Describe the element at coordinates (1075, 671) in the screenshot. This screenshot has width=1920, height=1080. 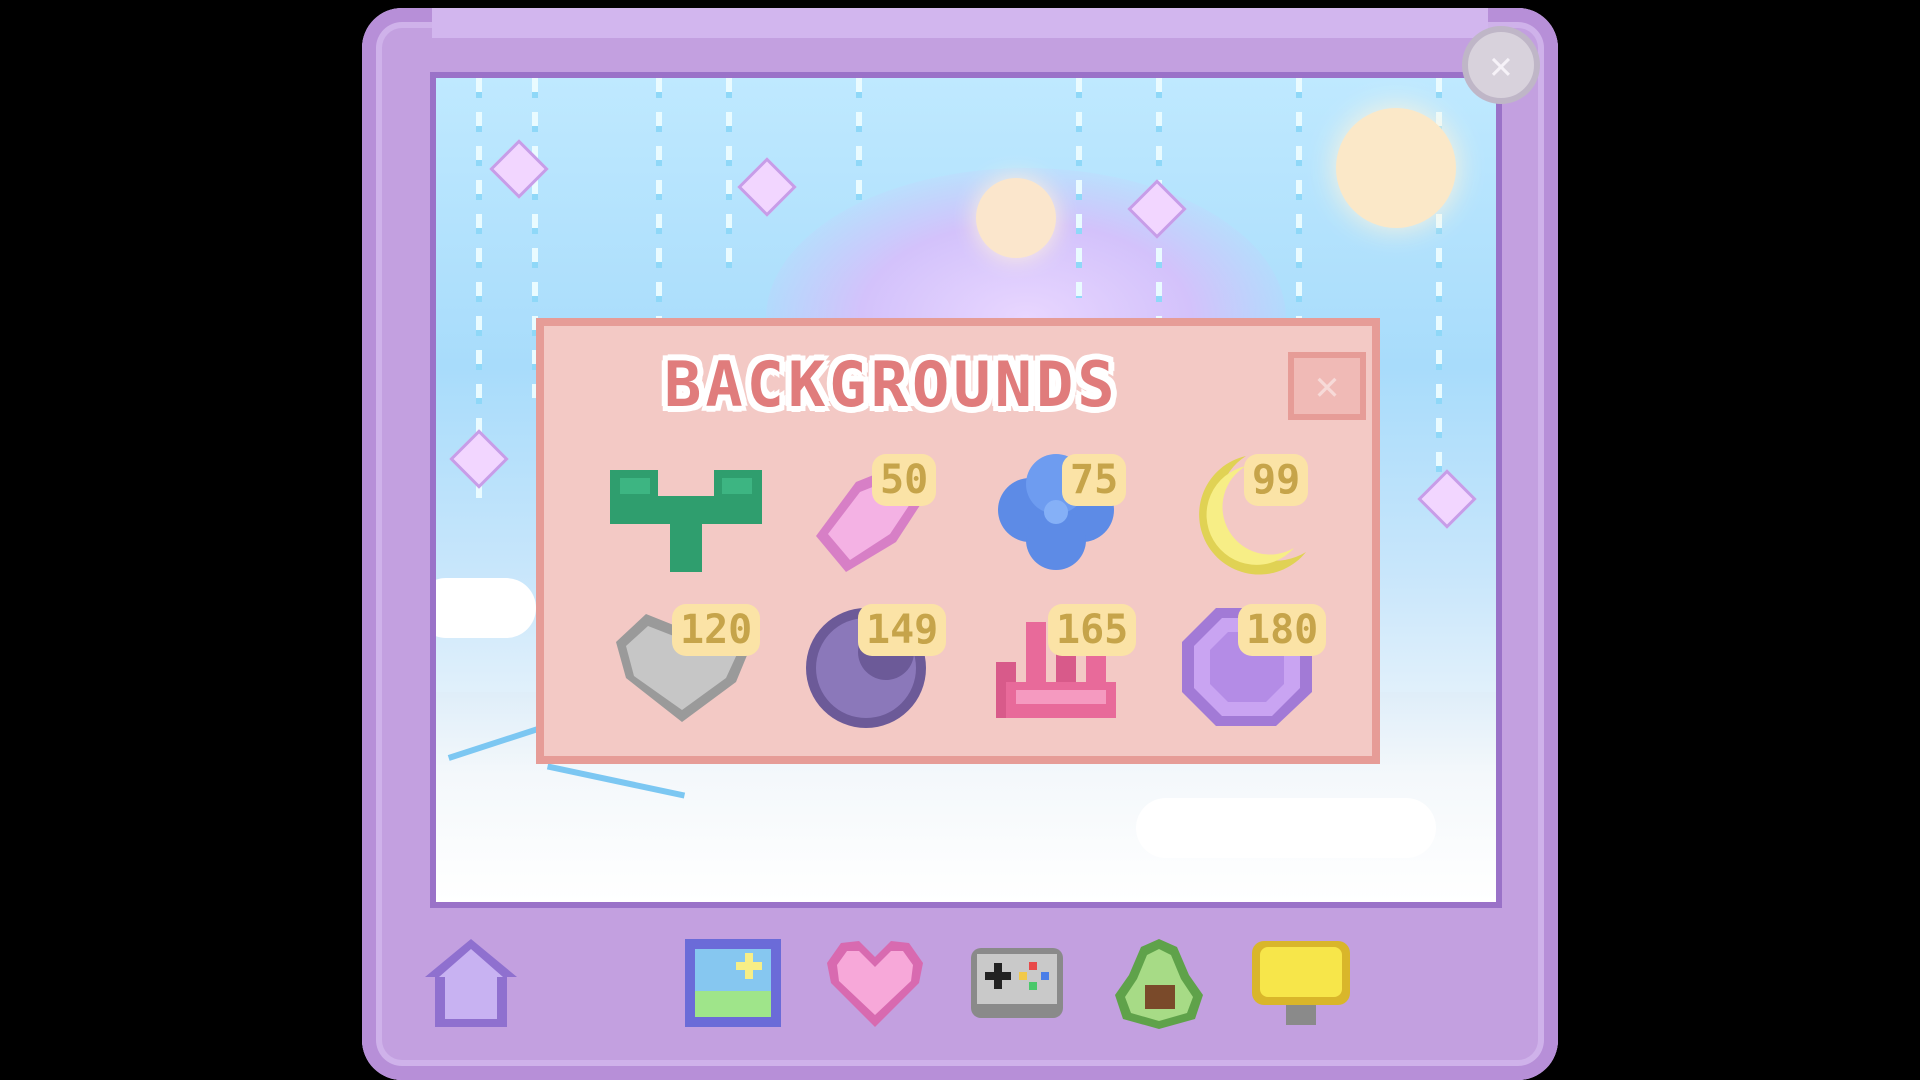
I see `background-item-coral: 165` at that location.